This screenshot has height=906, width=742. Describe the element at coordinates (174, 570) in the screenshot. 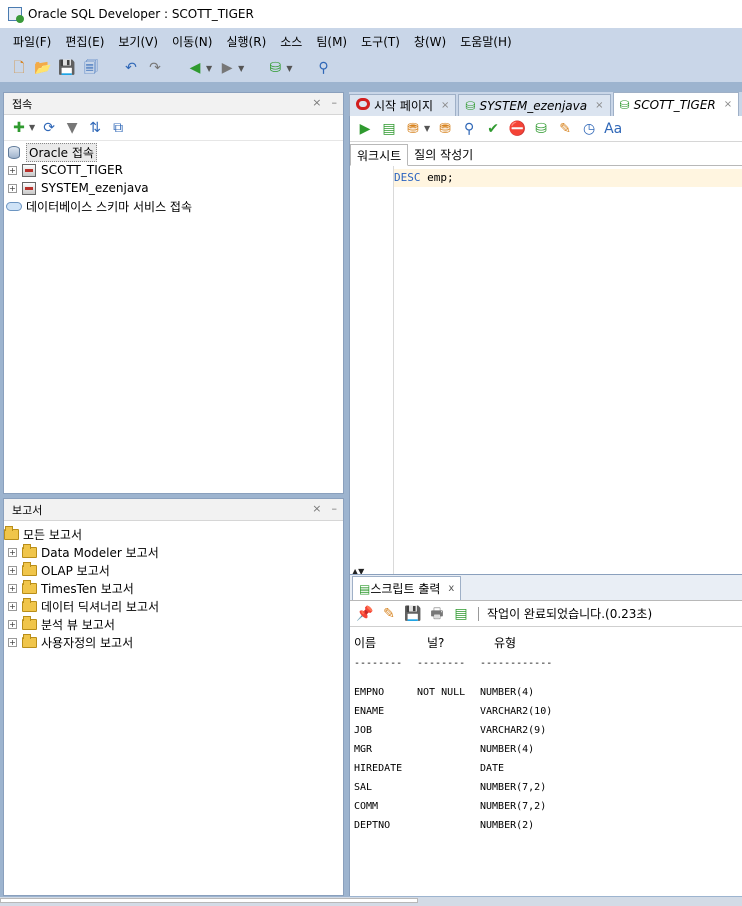

I see `tree-item-report: + OLAP 보고서` at that location.